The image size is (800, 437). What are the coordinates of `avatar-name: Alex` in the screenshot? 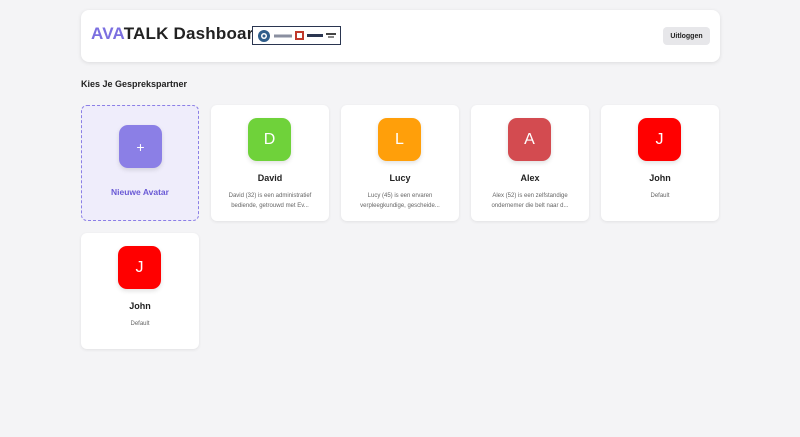 It's located at (530, 178).